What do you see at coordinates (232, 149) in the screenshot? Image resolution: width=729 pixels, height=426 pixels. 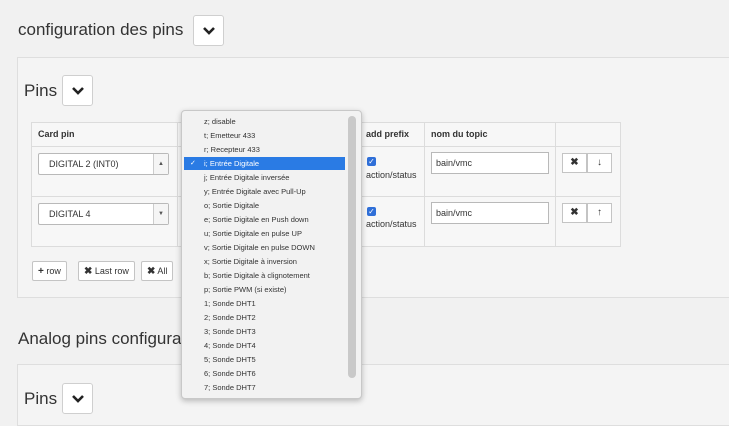 I see `dropdown-option-label: r; Recepteur 433` at bounding box center [232, 149].